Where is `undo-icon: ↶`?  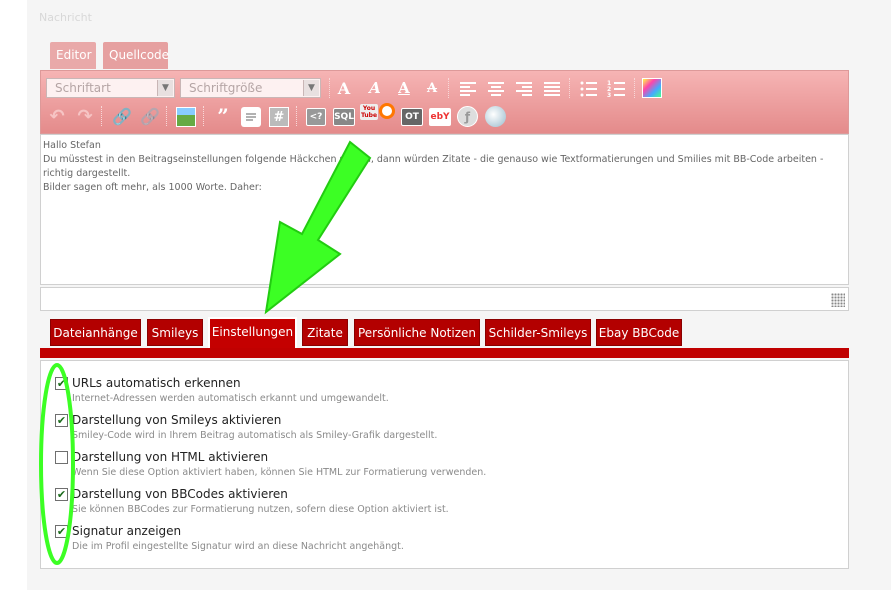
undo-icon: ↶ is located at coordinates (57, 116).